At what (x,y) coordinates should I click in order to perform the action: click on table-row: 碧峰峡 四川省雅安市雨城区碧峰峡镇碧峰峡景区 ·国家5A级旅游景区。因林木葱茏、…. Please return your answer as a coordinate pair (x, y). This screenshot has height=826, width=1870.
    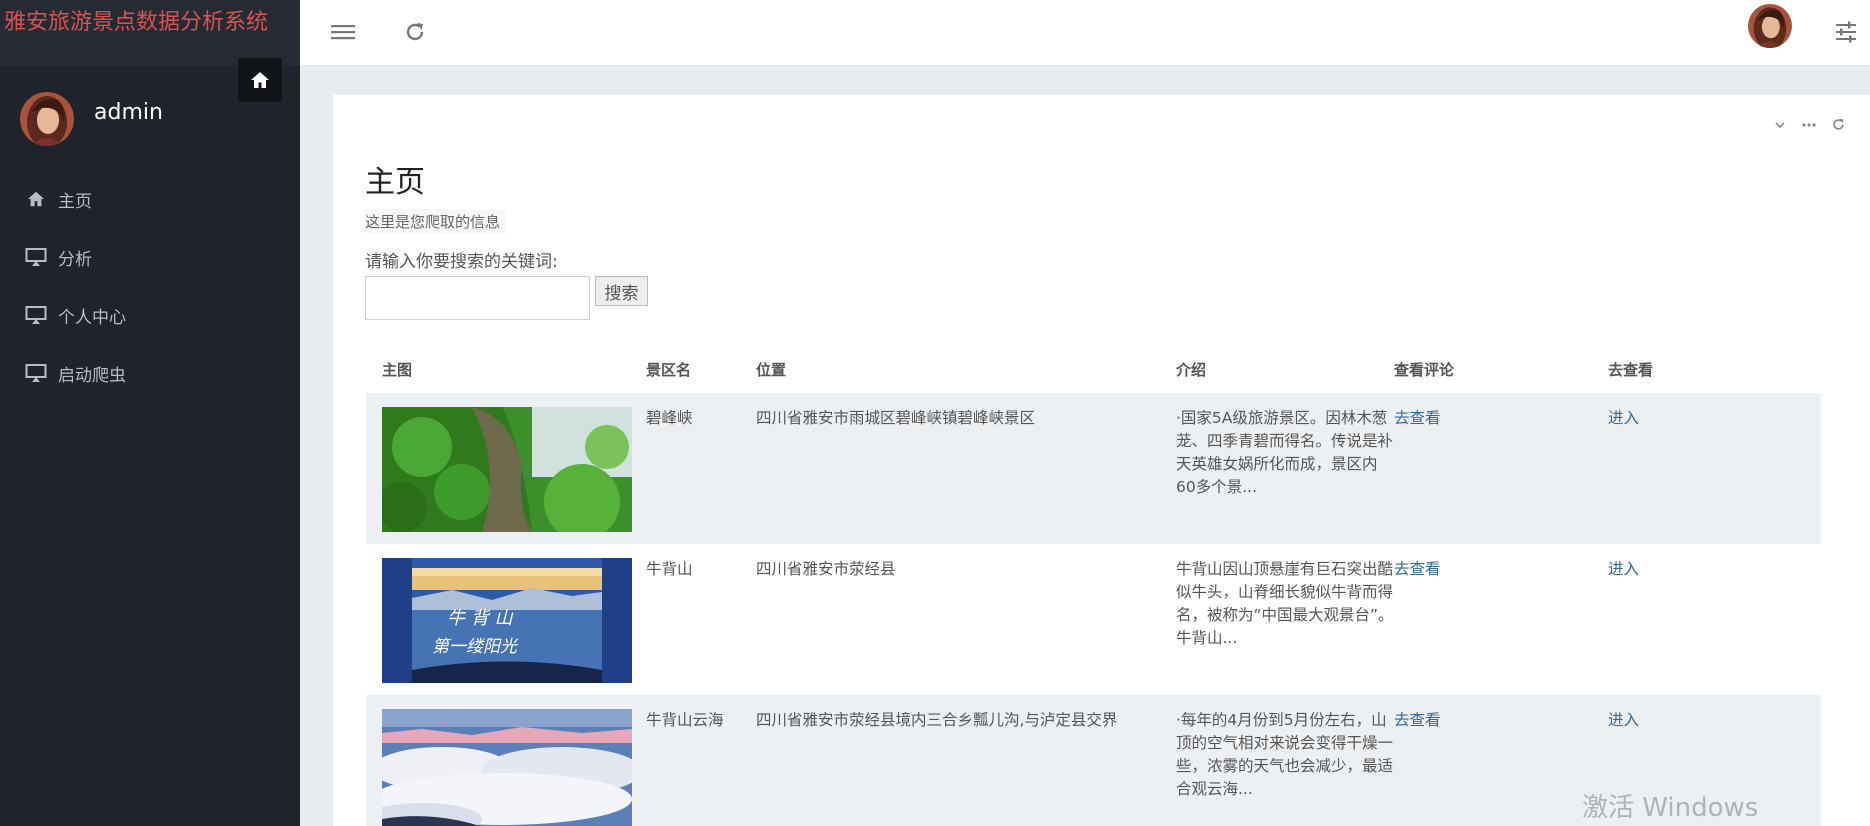
    Looking at the image, I should click on (1093, 468).